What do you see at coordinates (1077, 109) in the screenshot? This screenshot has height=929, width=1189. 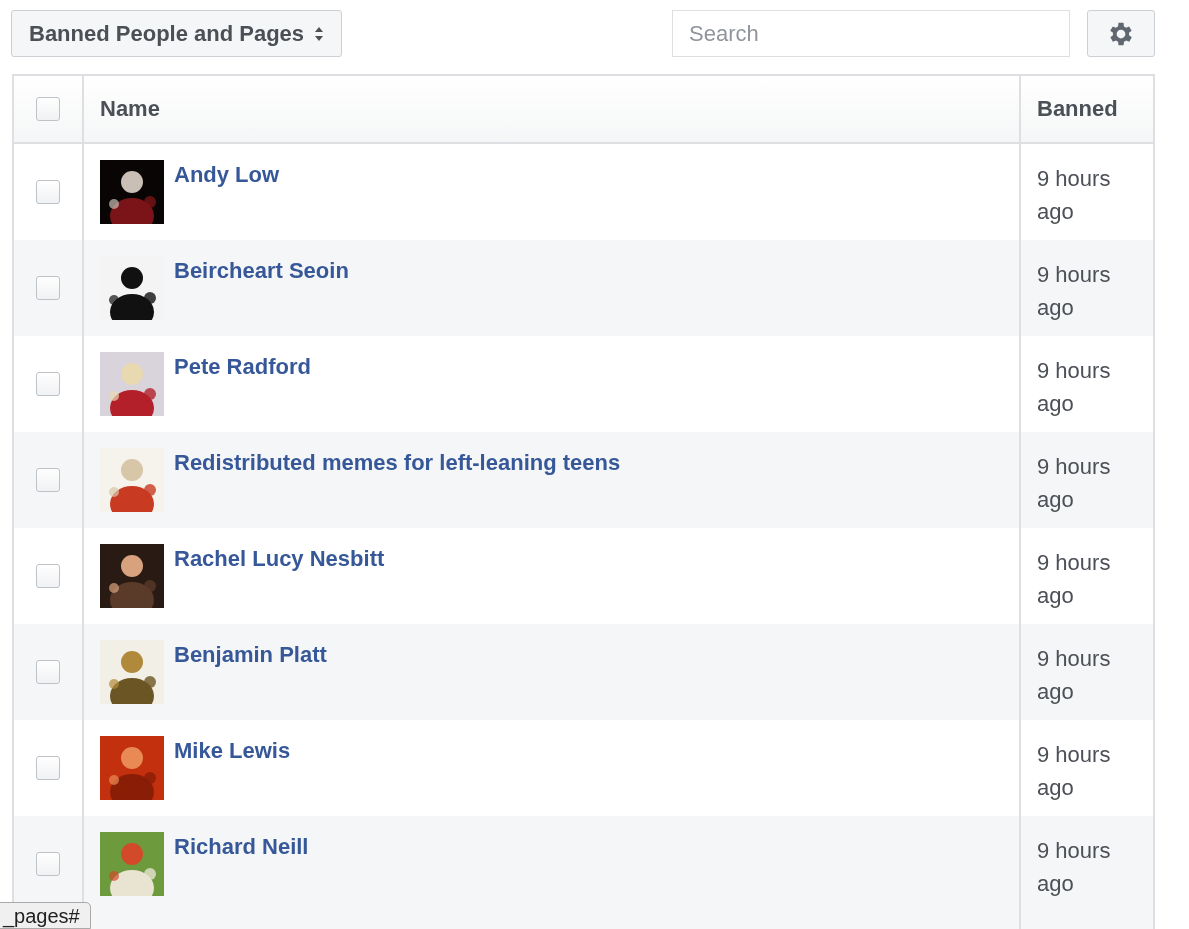 I see `column-header: Banned` at bounding box center [1077, 109].